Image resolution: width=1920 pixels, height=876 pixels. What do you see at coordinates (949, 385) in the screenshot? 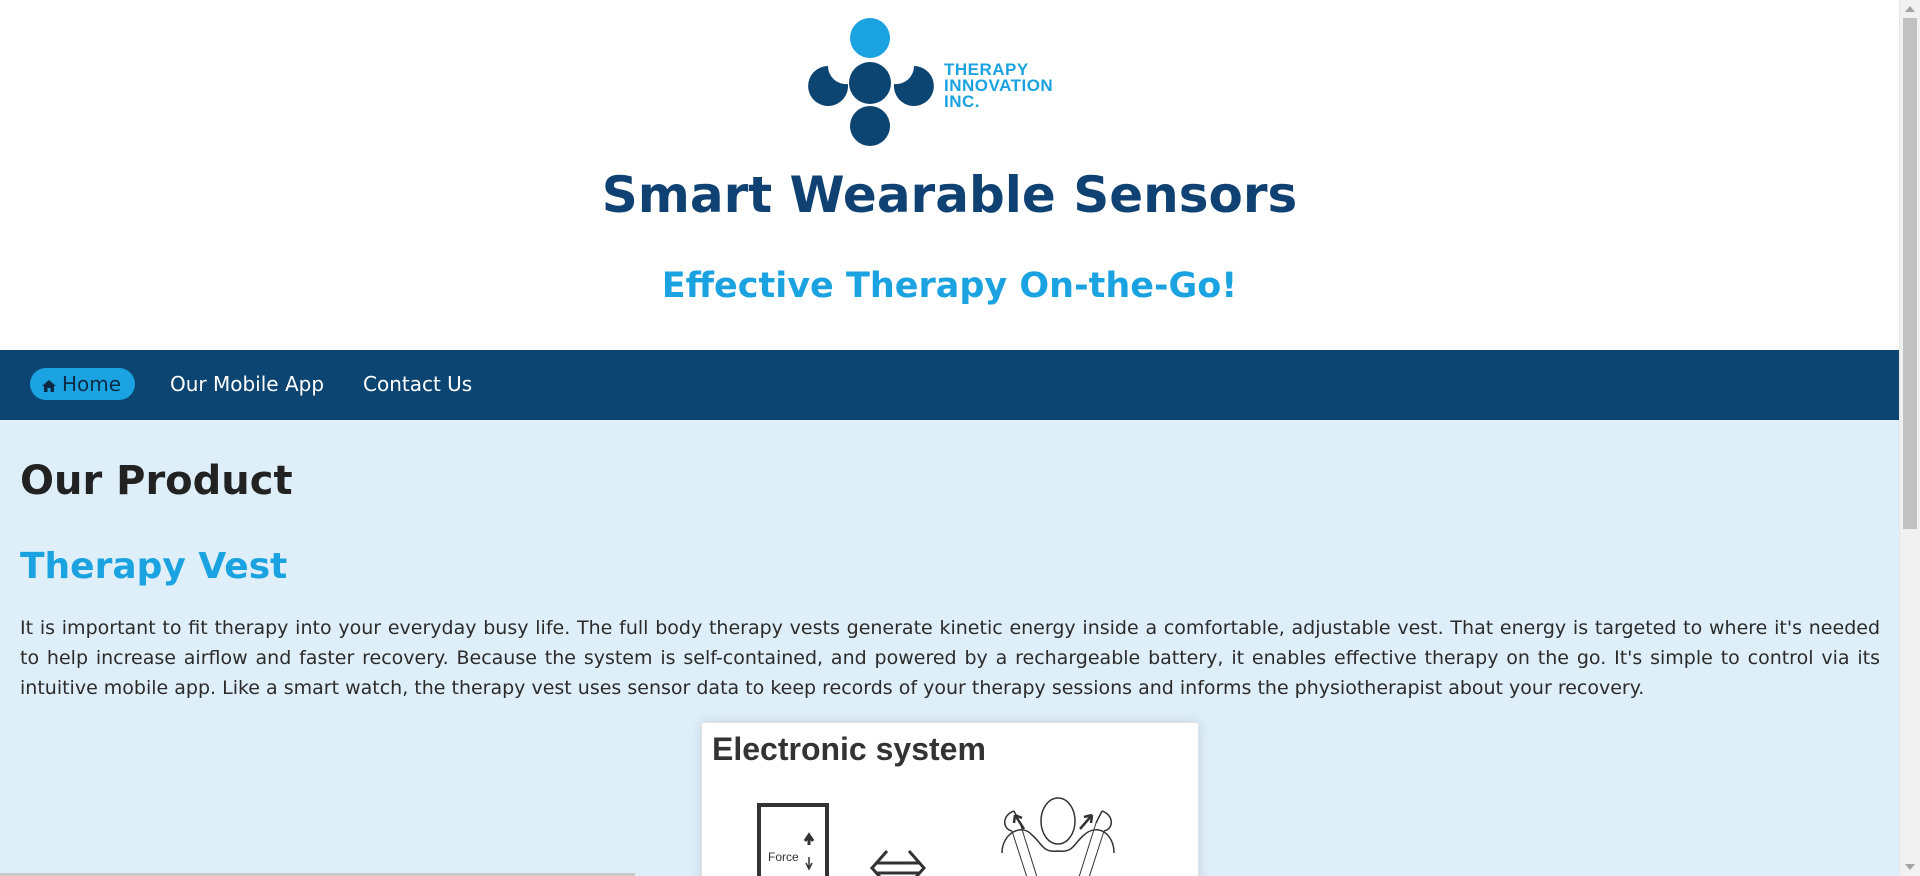
I see `main-navigation: Home Our Mobile App Contact Us` at bounding box center [949, 385].